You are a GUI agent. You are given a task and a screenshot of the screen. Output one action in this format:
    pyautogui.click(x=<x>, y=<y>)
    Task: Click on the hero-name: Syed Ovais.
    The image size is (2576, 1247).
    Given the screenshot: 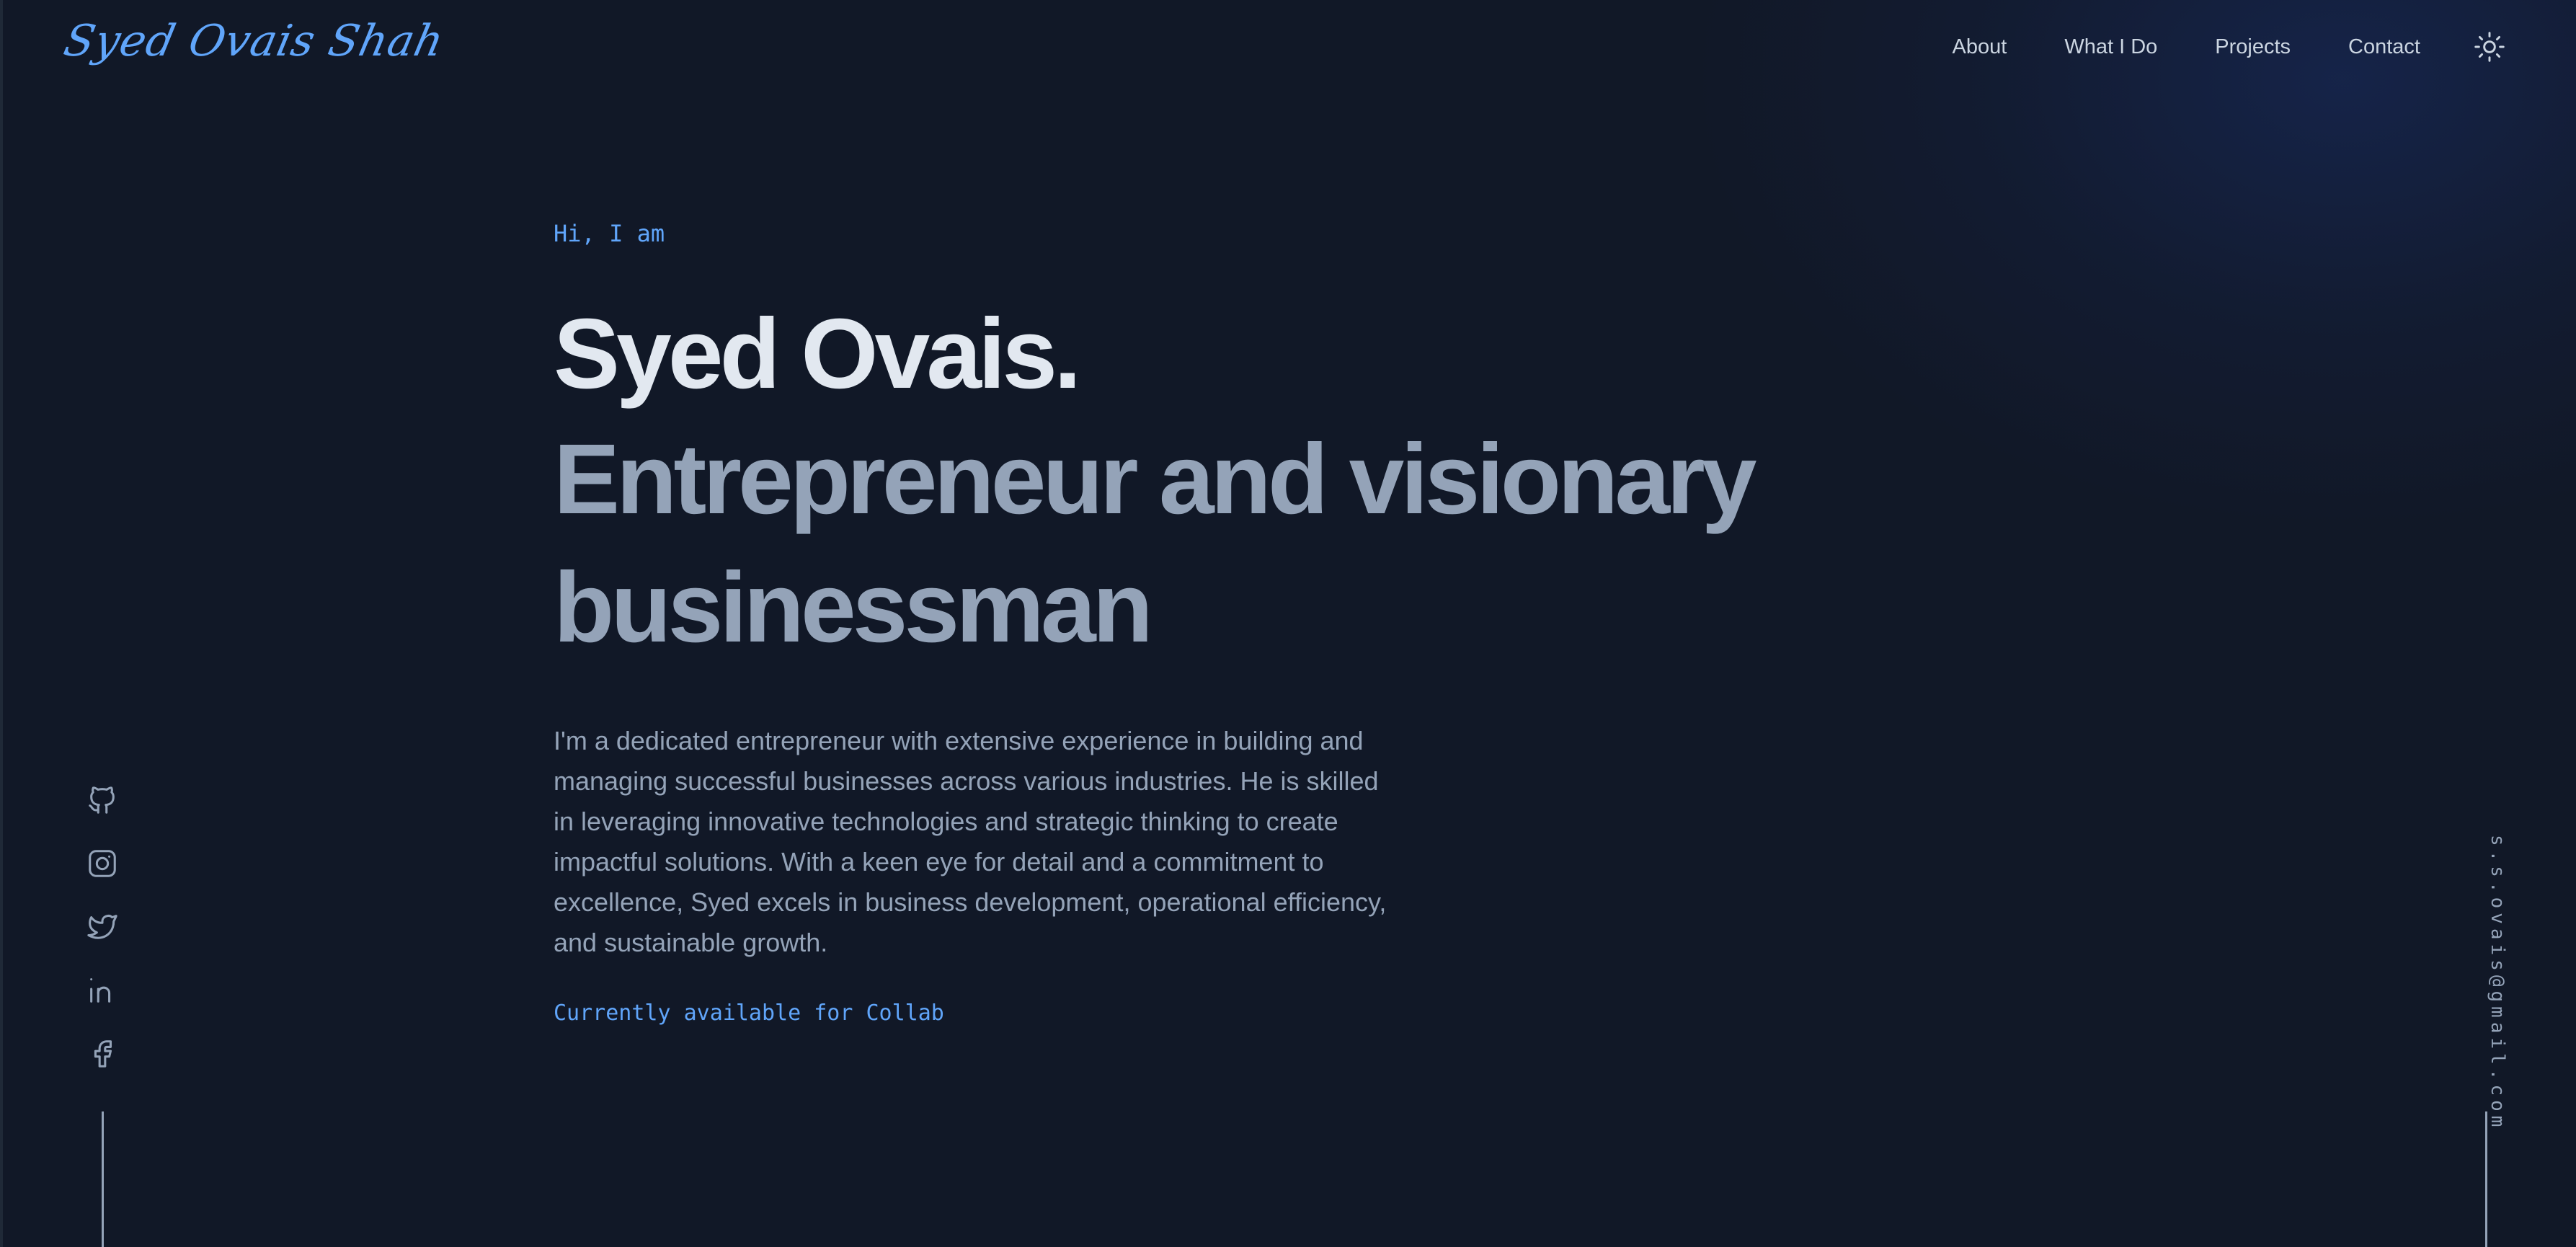 What is the action you would take?
    pyautogui.click(x=818, y=353)
    